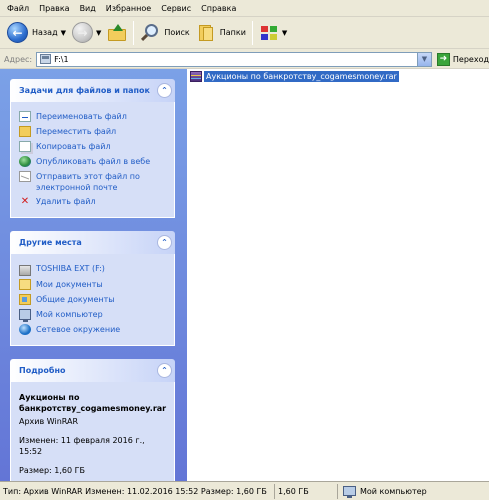 This screenshot has height=500, width=489. What do you see at coordinates (82, 32) in the screenshot?
I see `forward-arrow-icon: →` at bounding box center [82, 32].